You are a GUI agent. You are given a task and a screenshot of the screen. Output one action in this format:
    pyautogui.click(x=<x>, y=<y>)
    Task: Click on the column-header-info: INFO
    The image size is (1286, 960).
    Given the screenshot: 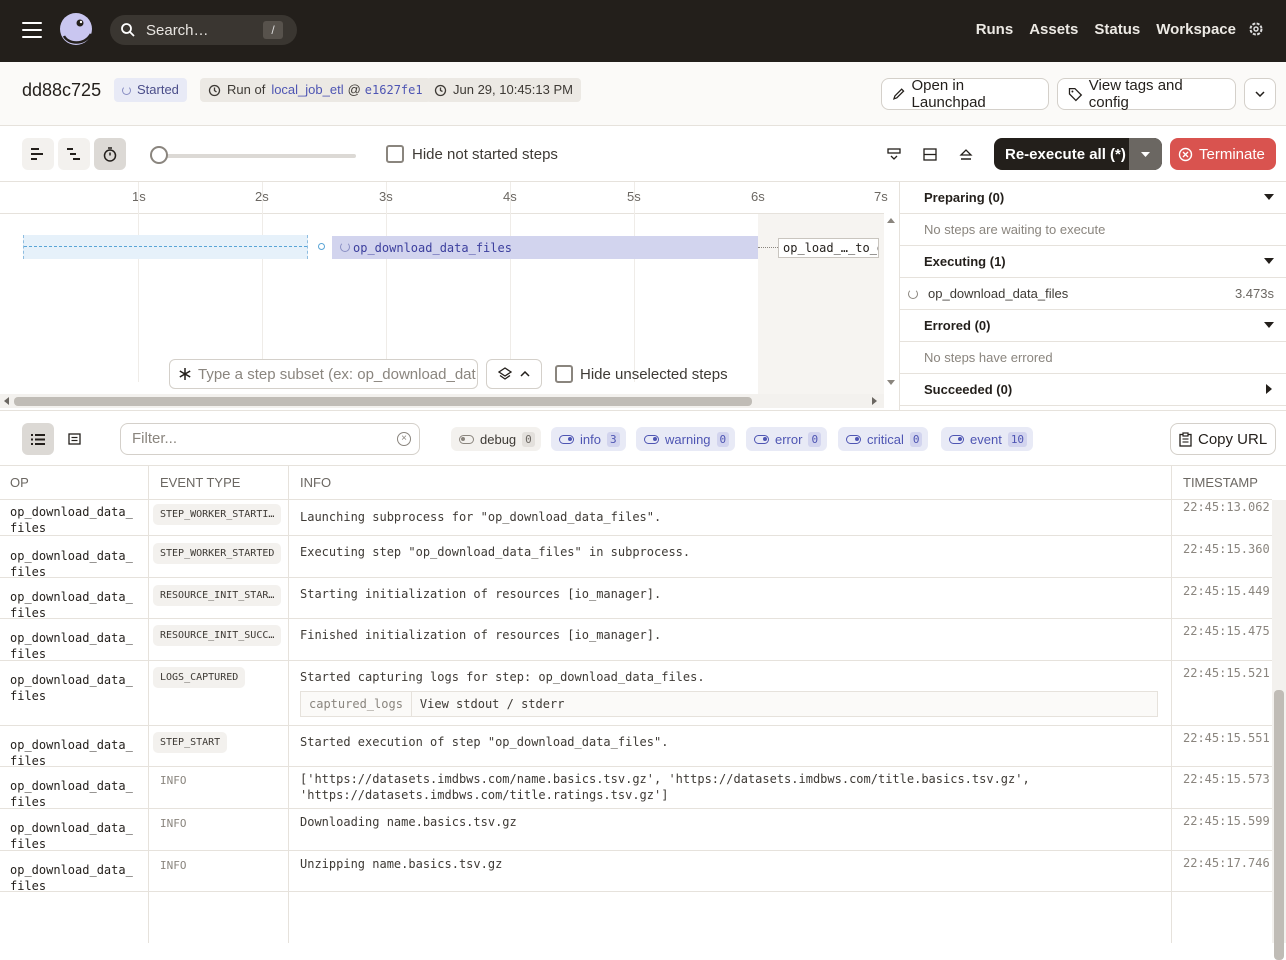 What is the action you would take?
    pyautogui.click(x=729, y=483)
    